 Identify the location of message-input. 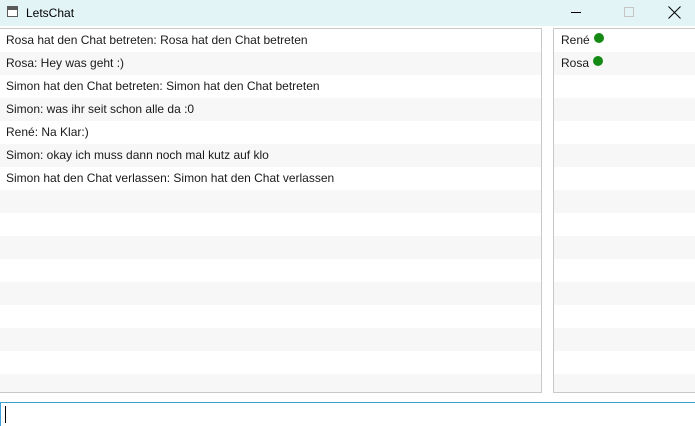
(347, 414).